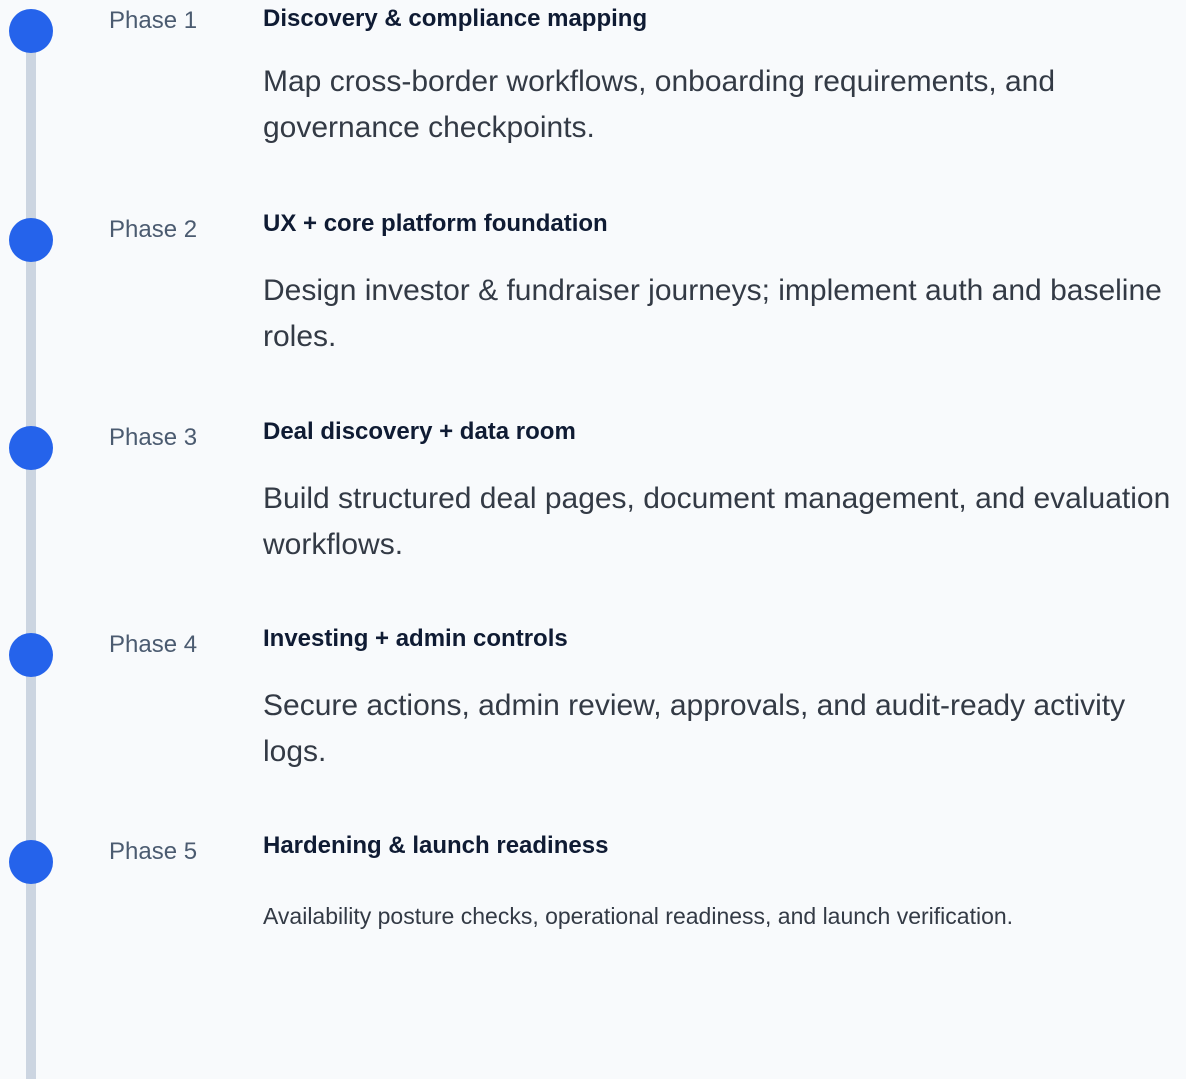  Describe the element at coordinates (435, 223) in the screenshot. I see `phase-title: UX + core platform foundation` at that location.